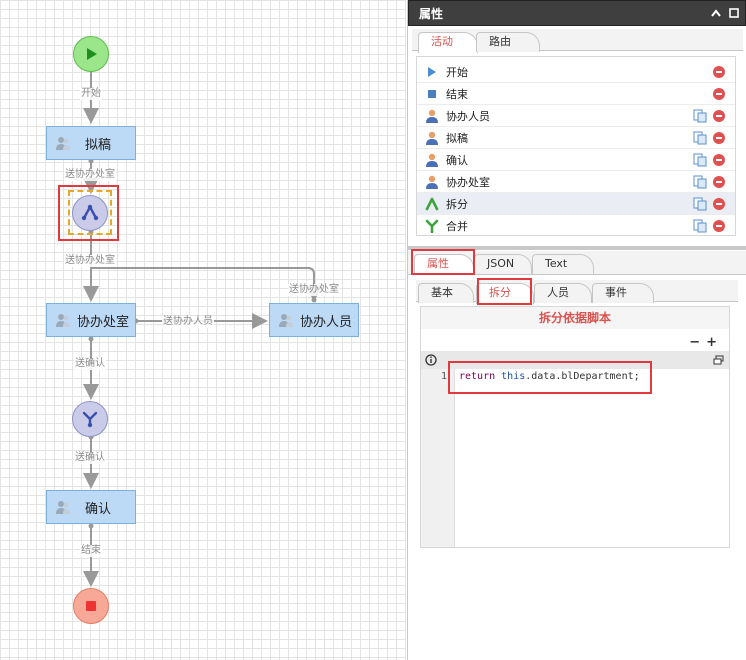 Image resolution: width=746 pixels, height=660 pixels. I want to click on activity-node-confirm: 确认, so click(91, 507).